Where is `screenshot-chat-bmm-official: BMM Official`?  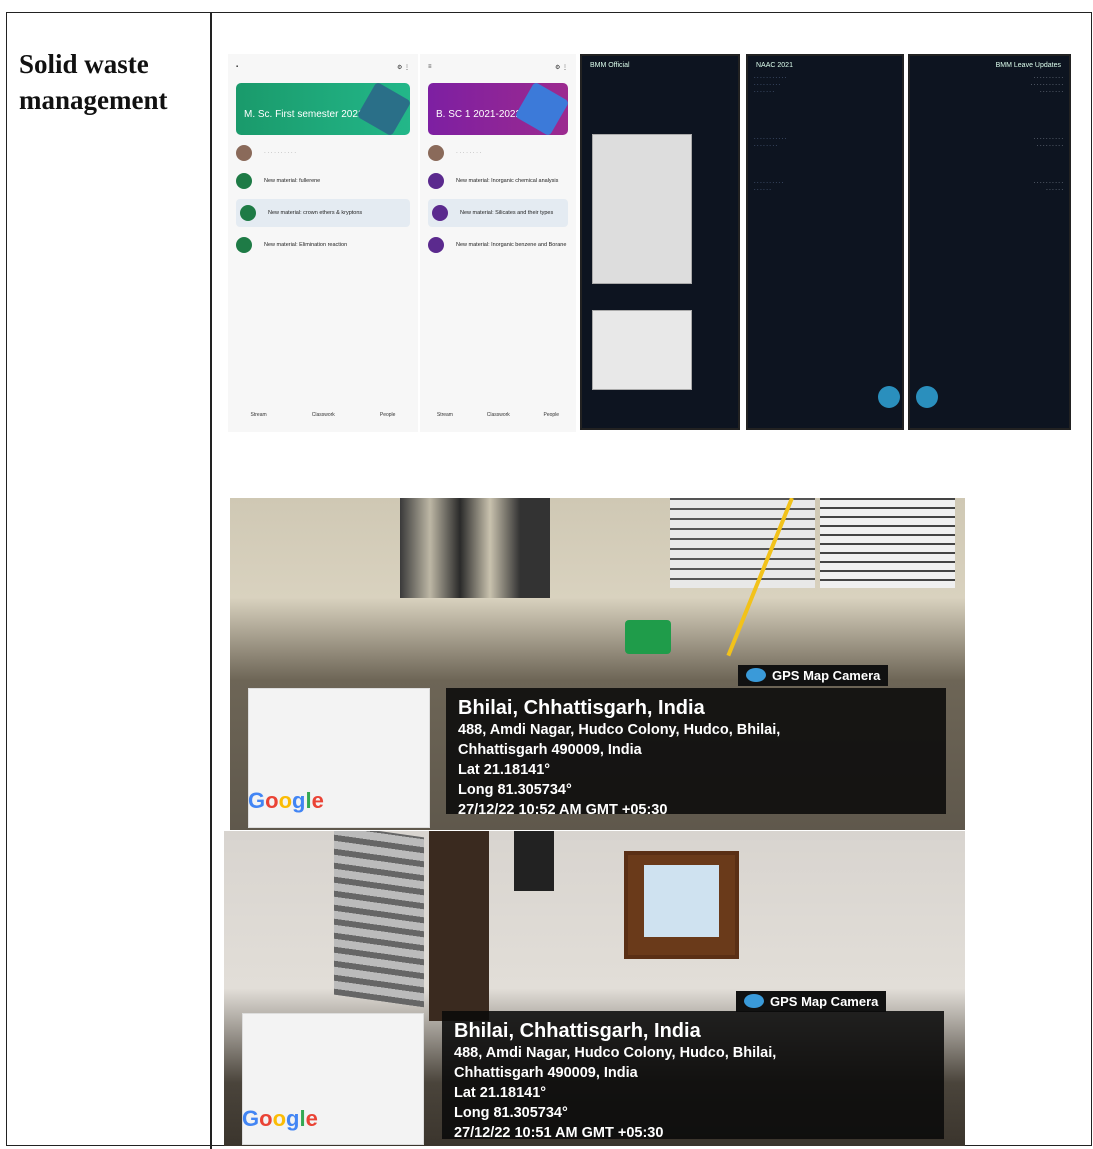
screenshot-chat-bmm-official: BMM Official is located at coordinates (660, 242).